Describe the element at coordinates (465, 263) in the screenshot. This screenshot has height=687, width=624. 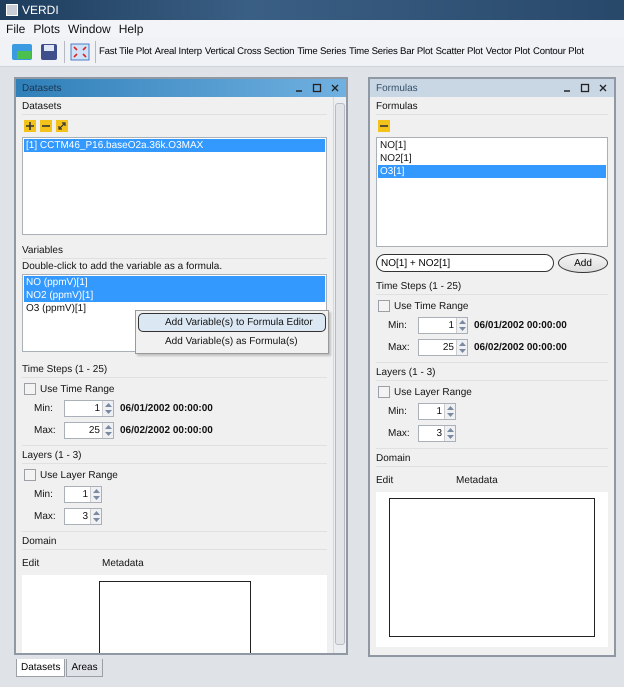
I see `formula-input: NO[1] + NO2[1]` at that location.